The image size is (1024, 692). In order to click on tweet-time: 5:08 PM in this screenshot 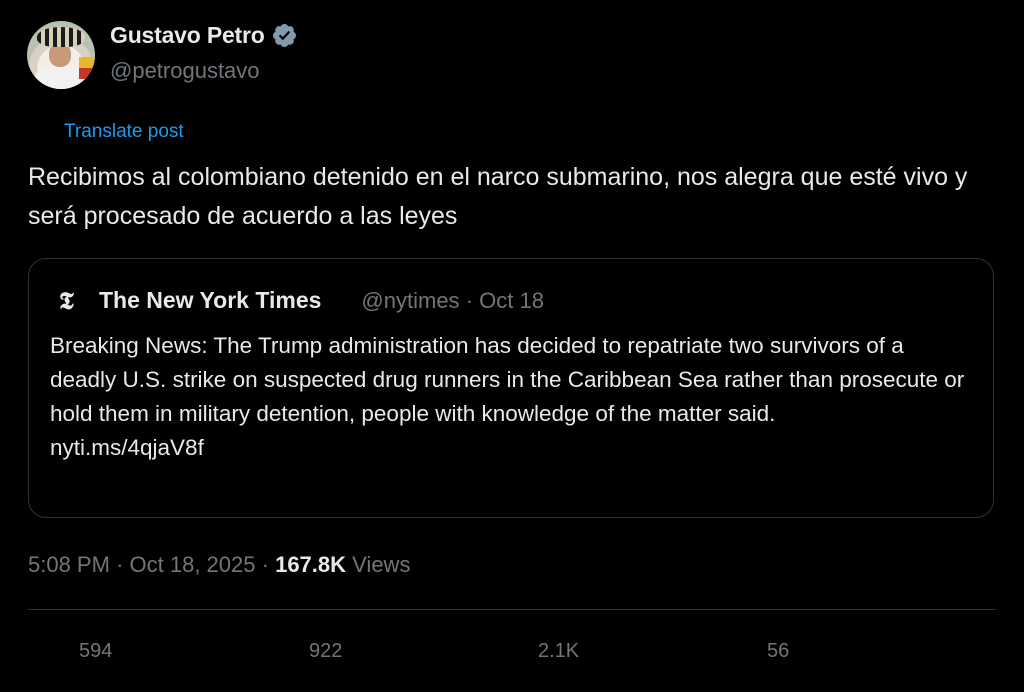, I will do `click(69, 564)`.